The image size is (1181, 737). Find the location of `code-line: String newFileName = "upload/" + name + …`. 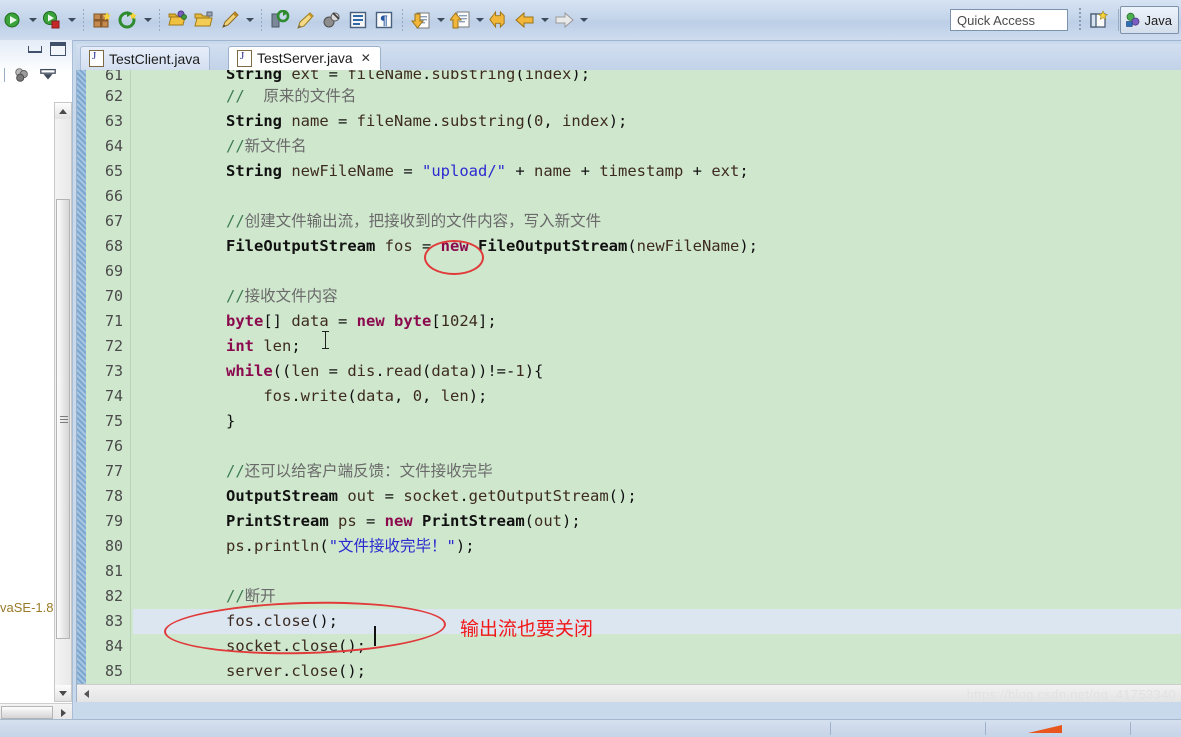

code-line: String newFileName = "upload/" + name + … is located at coordinates (487, 171).